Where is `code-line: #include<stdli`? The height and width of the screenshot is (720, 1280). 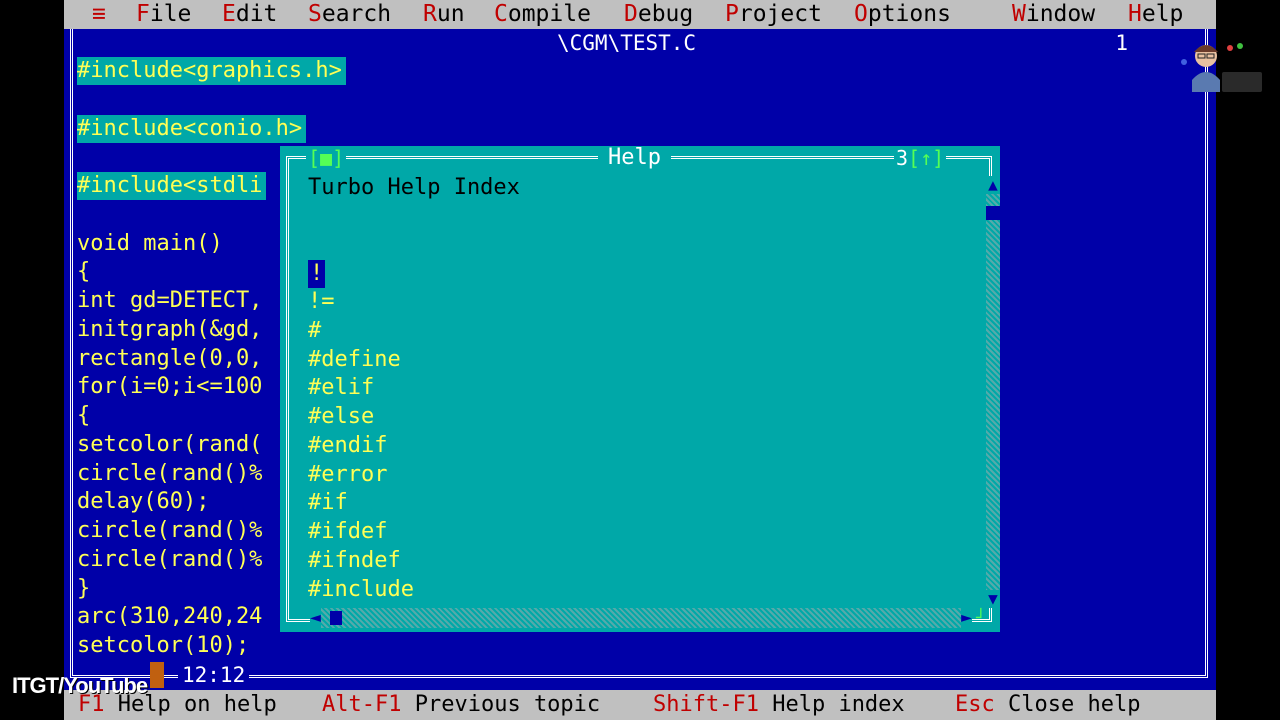
code-line: #include<stdli is located at coordinates (172, 186).